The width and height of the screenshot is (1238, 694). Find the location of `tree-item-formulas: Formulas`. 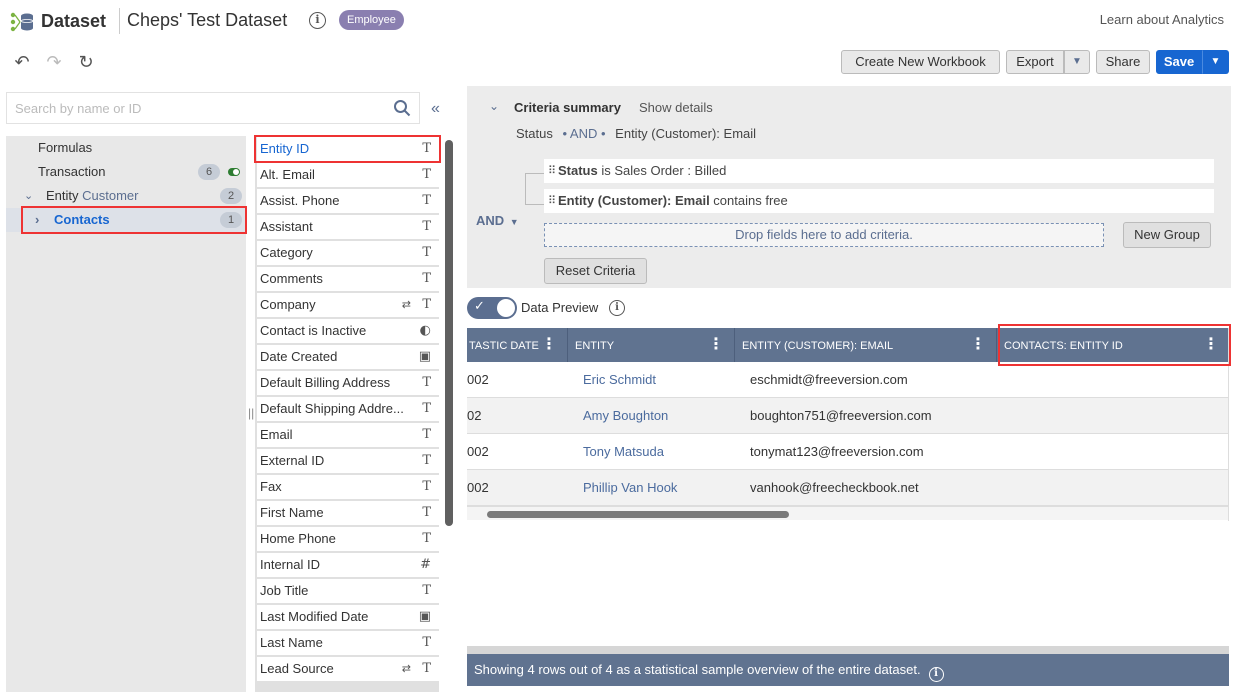

tree-item-formulas: Formulas is located at coordinates (126, 148).